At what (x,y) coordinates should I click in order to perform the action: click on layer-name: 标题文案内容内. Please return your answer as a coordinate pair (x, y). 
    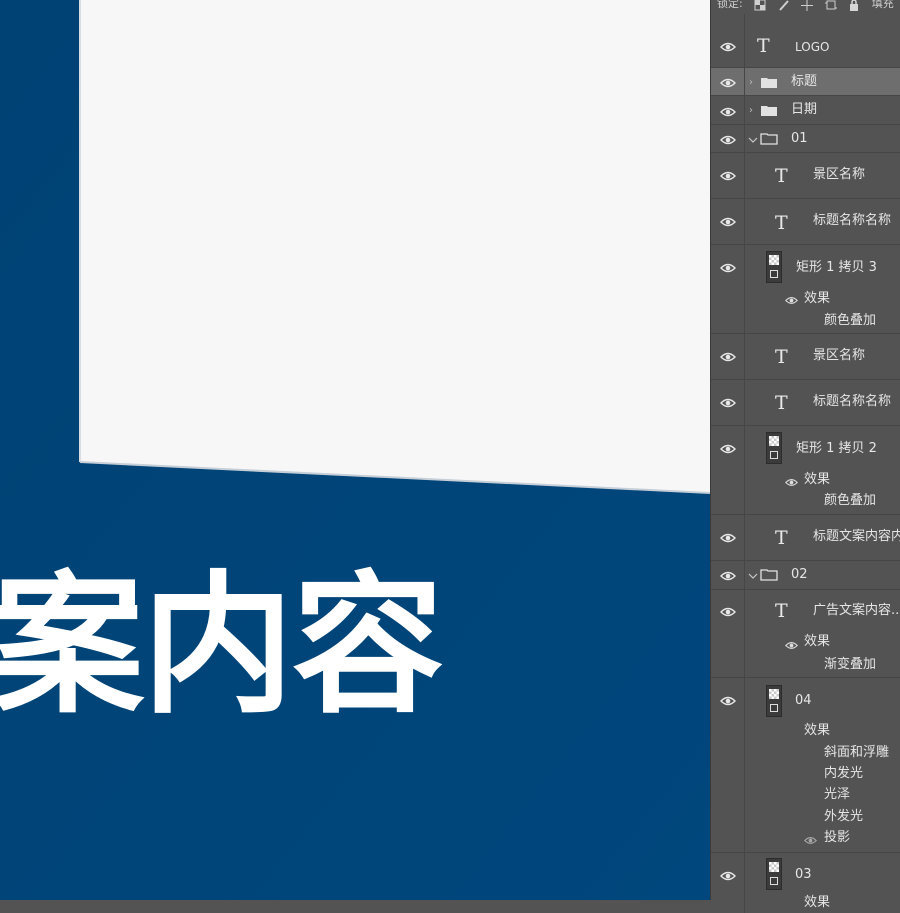
    Looking at the image, I should click on (856, 536).